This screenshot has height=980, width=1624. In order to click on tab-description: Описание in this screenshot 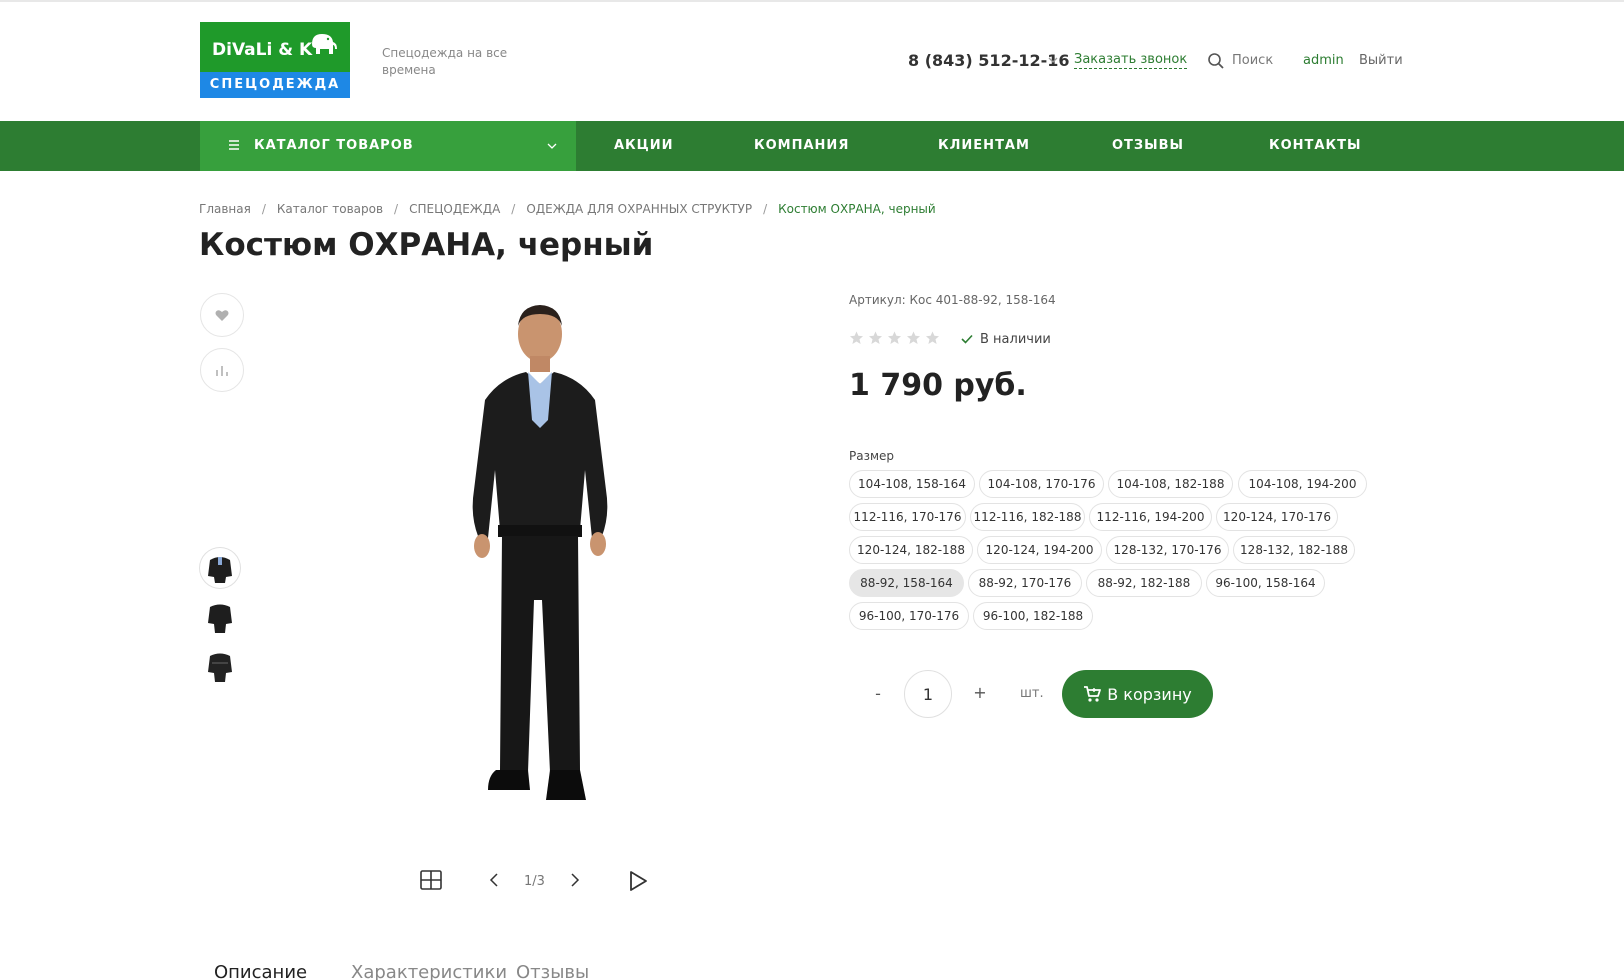, I will do `click(260, 971)`.